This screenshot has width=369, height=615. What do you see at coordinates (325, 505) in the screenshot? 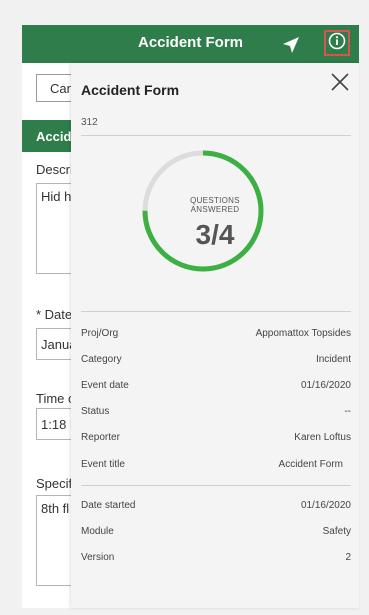
I see `meta-value: 01/16/2020` at bounding box center [325, 505].